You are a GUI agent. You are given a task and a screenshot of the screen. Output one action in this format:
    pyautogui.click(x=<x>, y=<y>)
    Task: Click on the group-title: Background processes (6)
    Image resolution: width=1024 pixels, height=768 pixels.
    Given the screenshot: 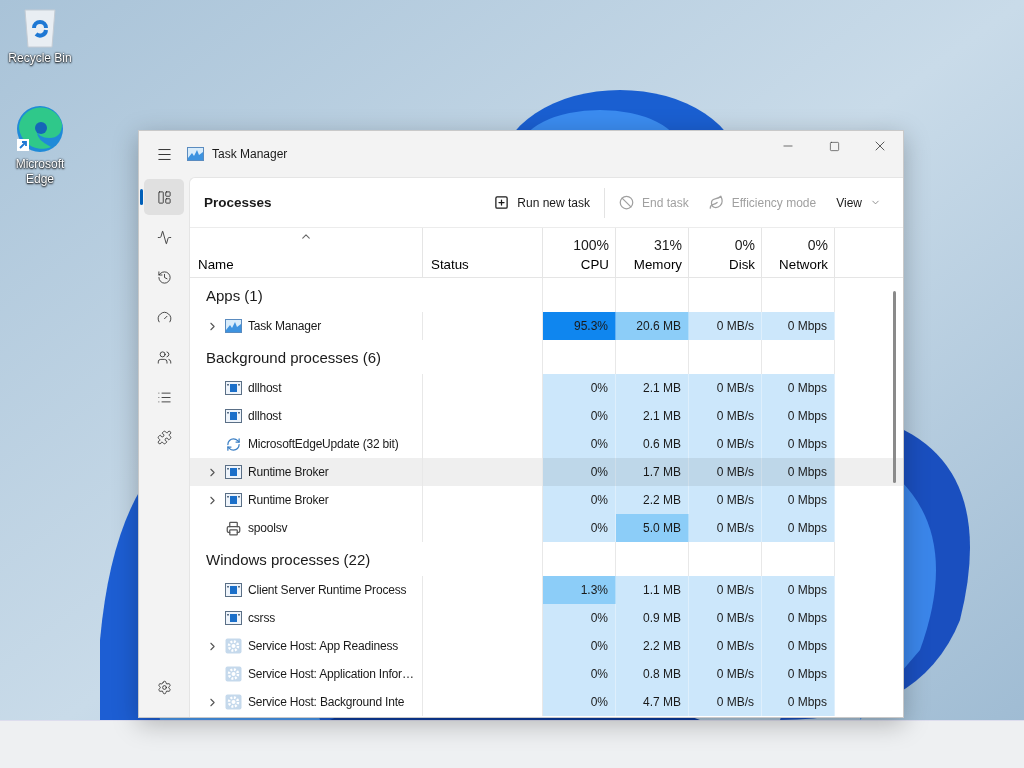 What is the action you would take?
    pyautogui.click(x=294, y=357)
    